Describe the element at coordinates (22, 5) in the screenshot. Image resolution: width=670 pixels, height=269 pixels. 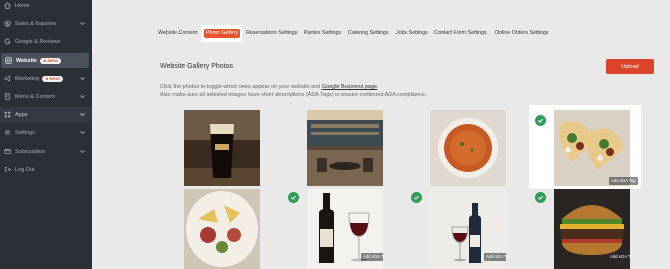
I see `sidebar-item-label: Home` at that location.